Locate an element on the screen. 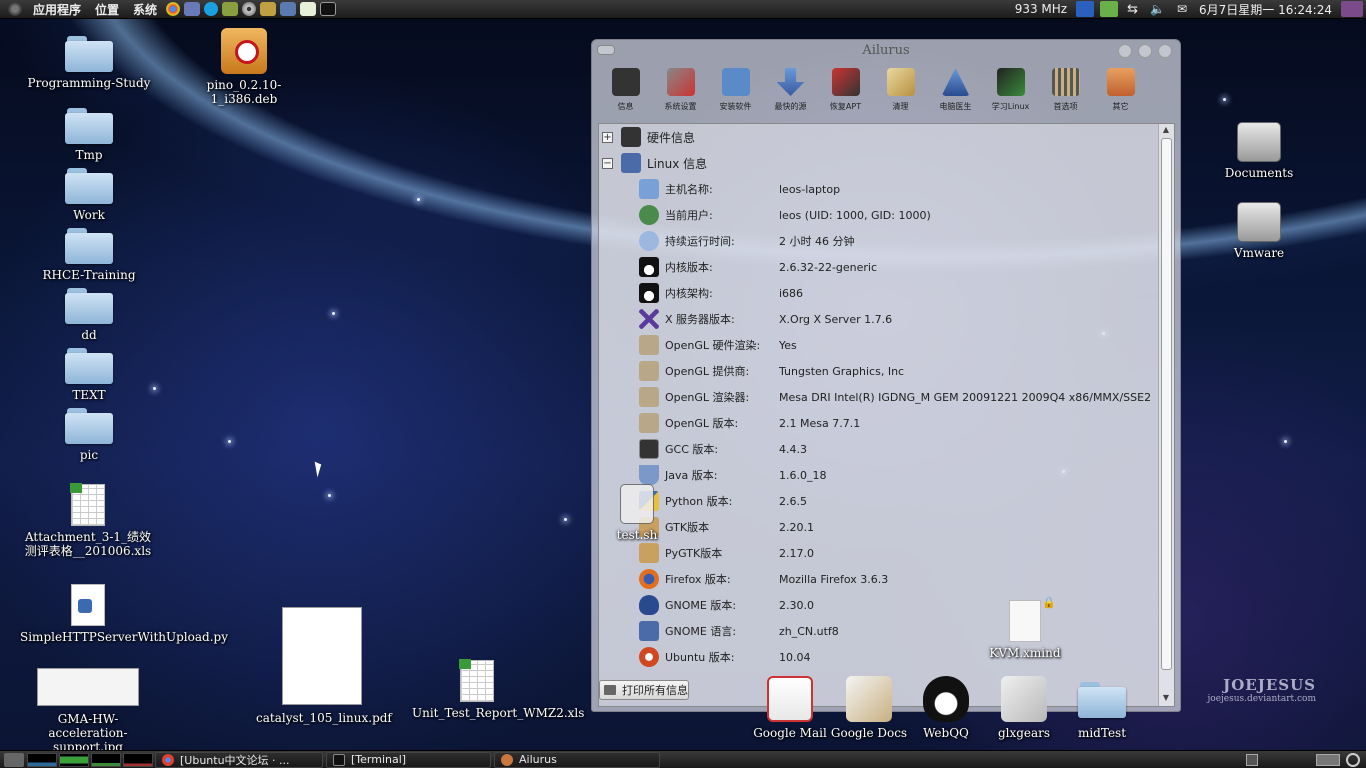  info-row: 持续运行时间: 2 小时 46 分钟 is located at coordinates (747, 241).